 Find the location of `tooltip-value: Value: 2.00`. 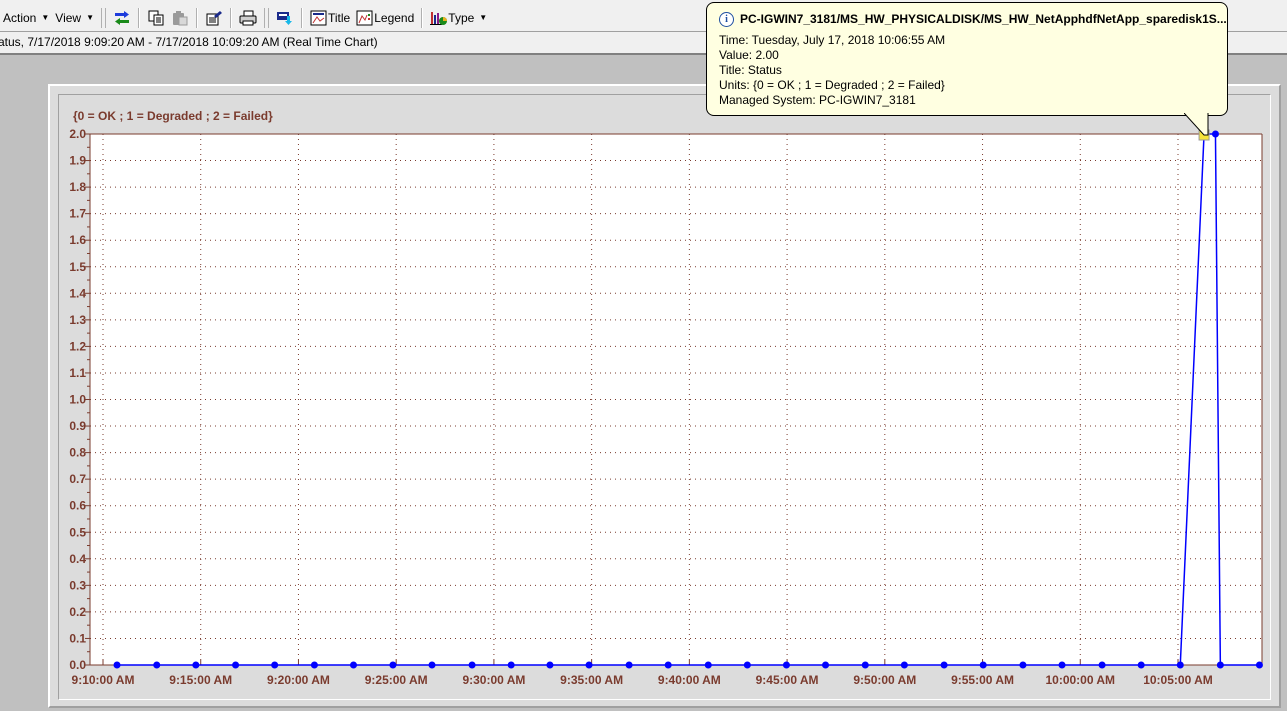

tooltip-value: Value: 2.00 is located at coordinates (749, 55).